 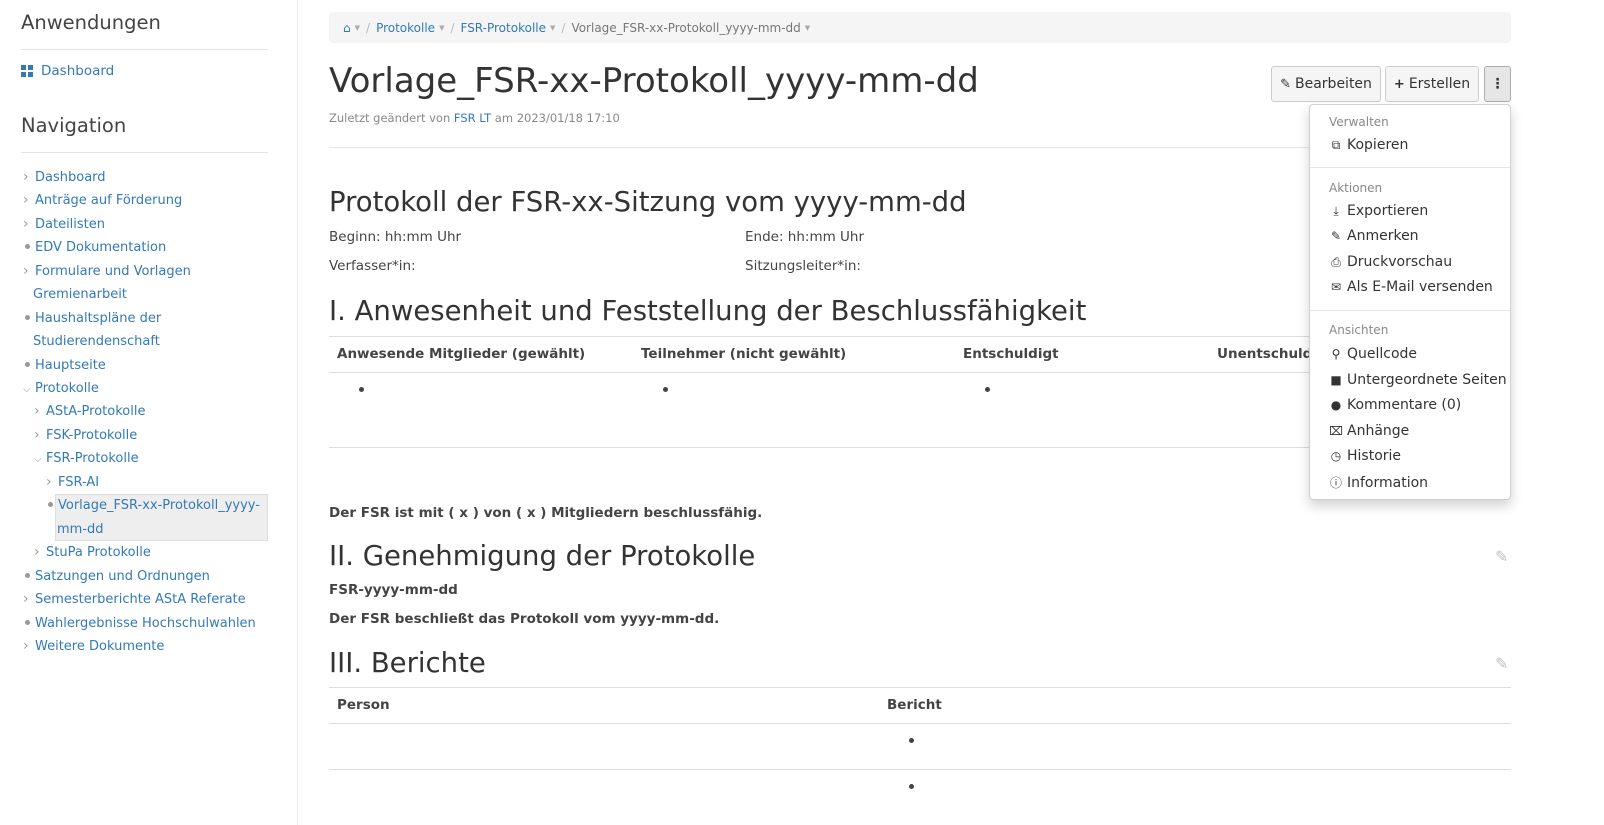 What do you see at coordinates (74, 125) in the screenshot?
I see `navigation-heading: Navigation` at bounding box center [74, 125].